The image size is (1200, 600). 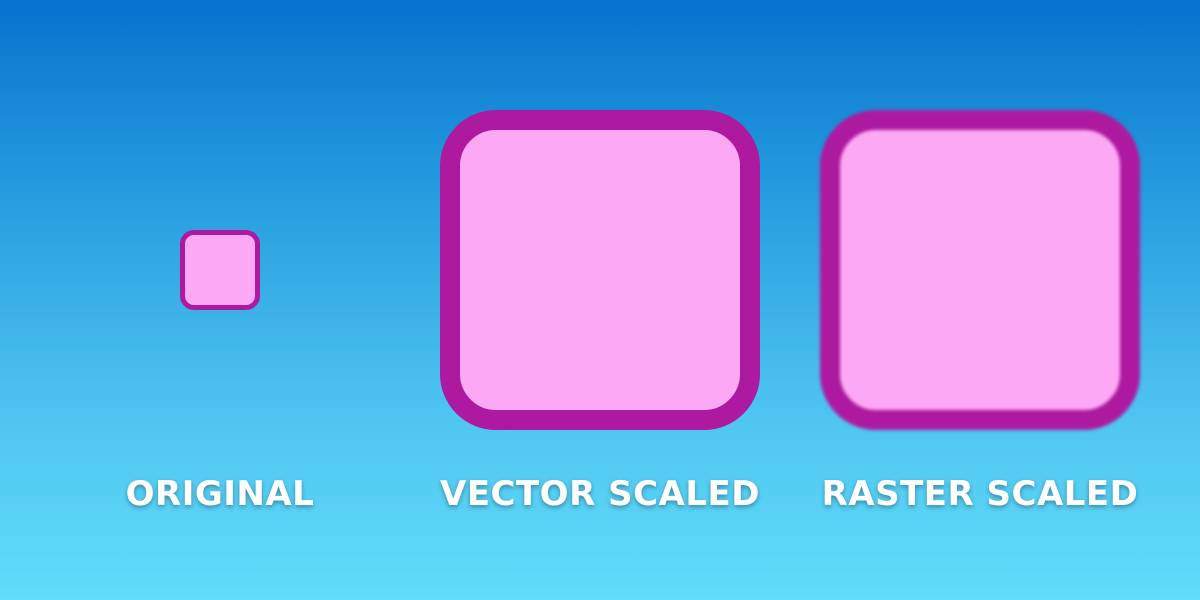 I want to click on raster-scaled-square, so click(x=980, y=270).